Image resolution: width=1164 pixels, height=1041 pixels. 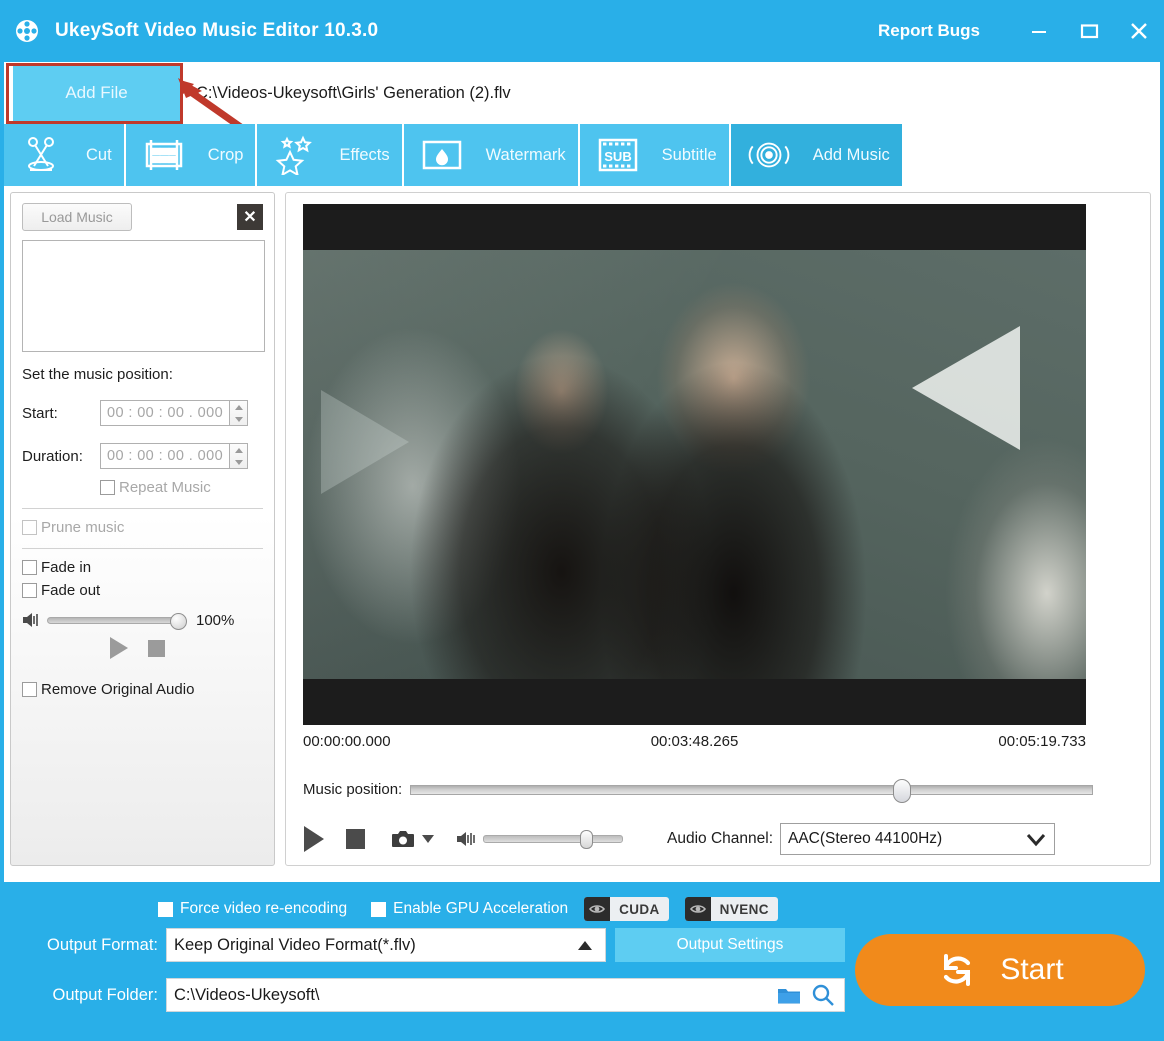 I want to click on enable-gpu-label: Enable GPU Acceleration, so click(x=481, y=908).